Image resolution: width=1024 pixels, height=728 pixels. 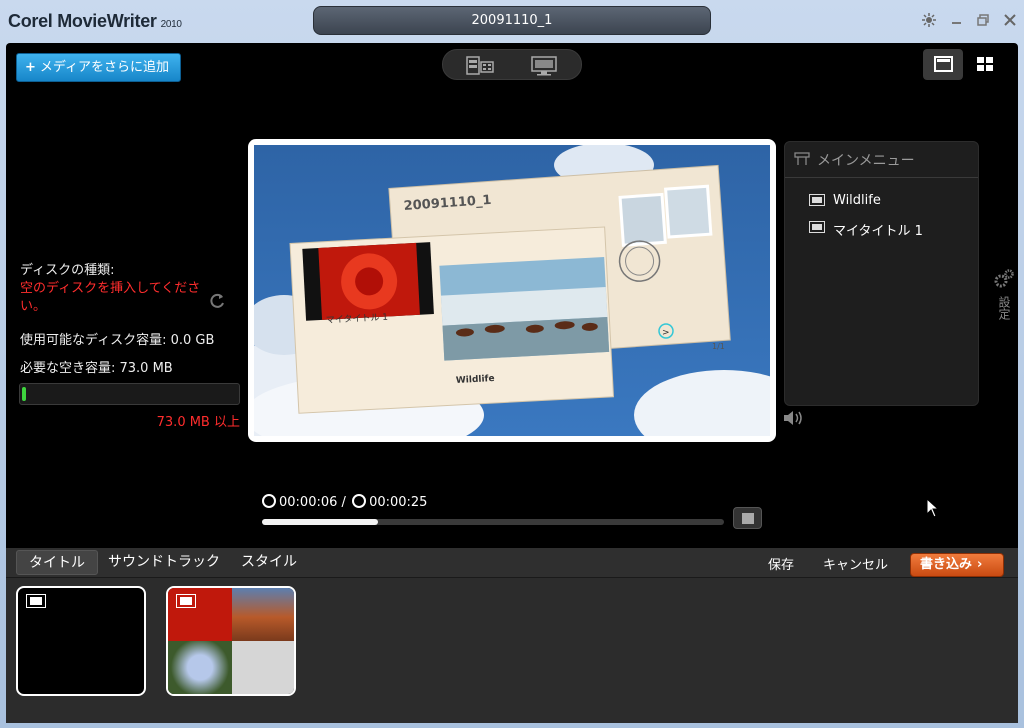 I want to click on playback-scrubber, so click(x=493, y=522).